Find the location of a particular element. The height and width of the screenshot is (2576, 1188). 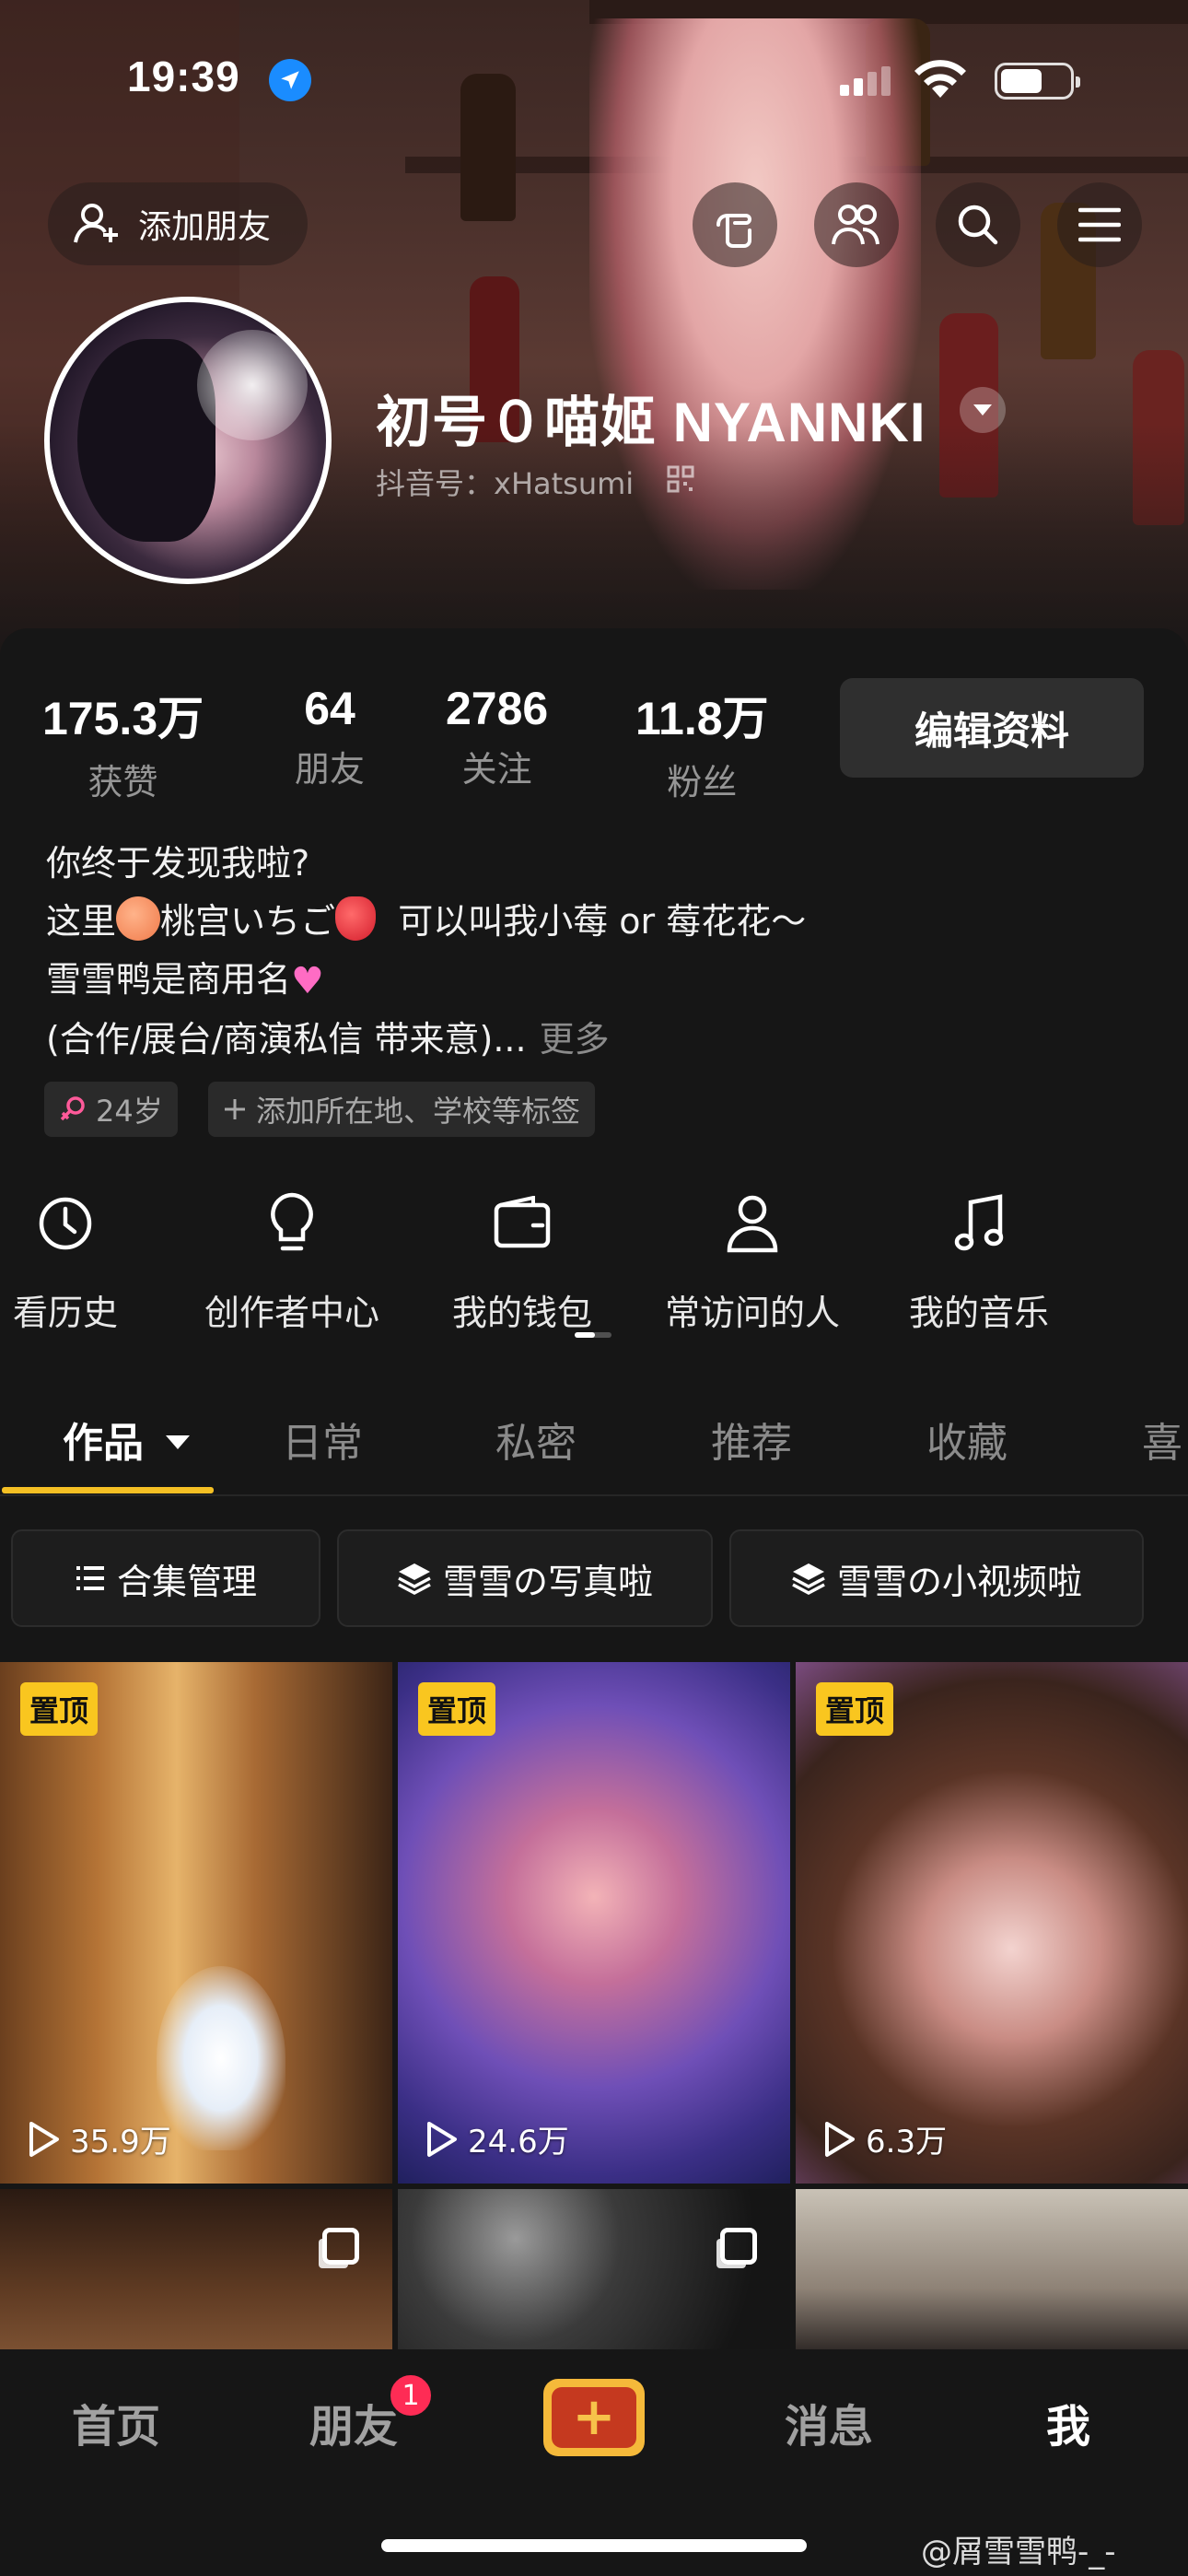

collection-photos: 雪雪の写真啦 is located at coordinates (525, 1578).